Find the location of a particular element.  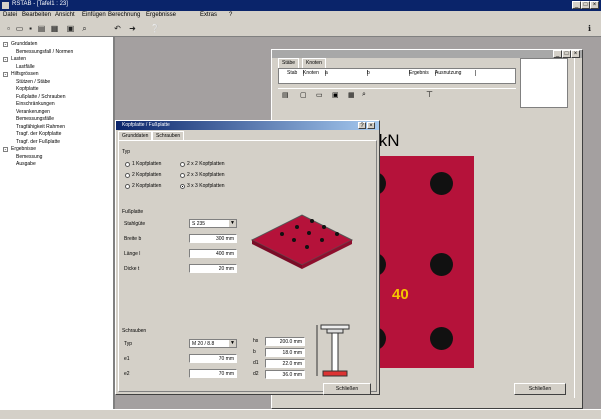

column-header: b is located at coordinates (388, 73).